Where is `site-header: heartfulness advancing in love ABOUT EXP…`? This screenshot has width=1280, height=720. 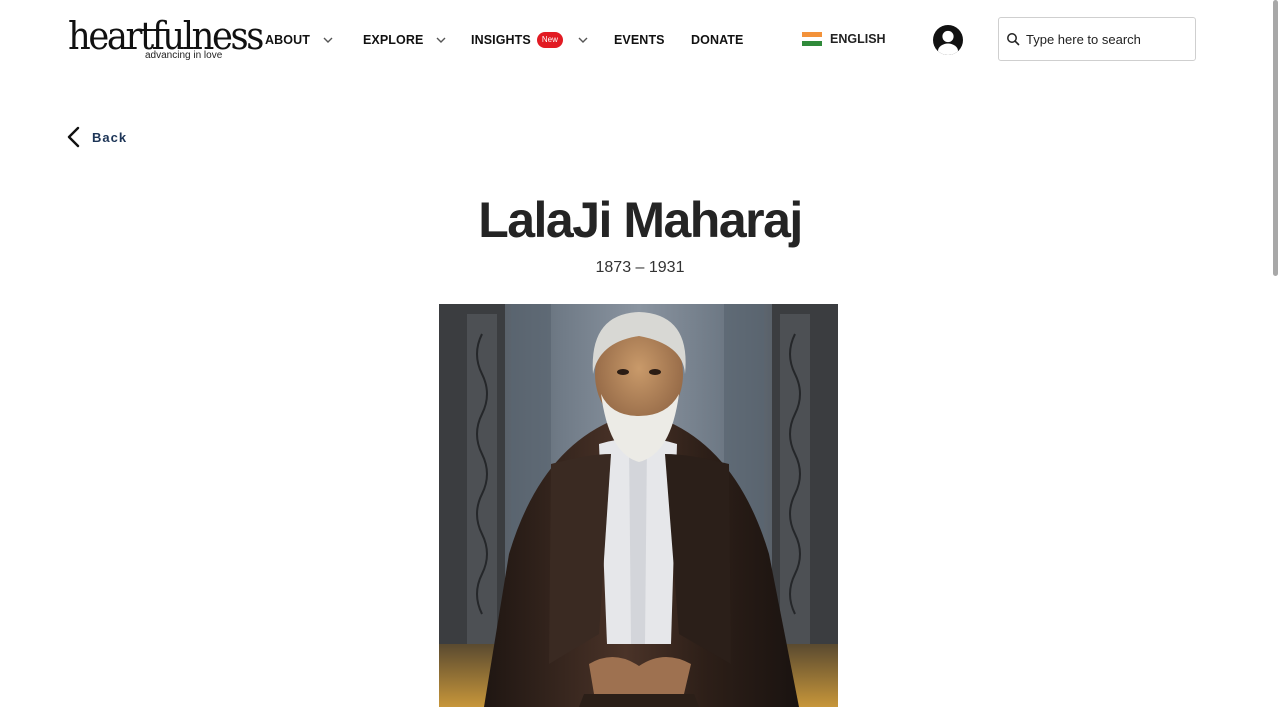 site-header: heartfulness advancing in love ABOUT EXP… is located at coordinates (635, 40).